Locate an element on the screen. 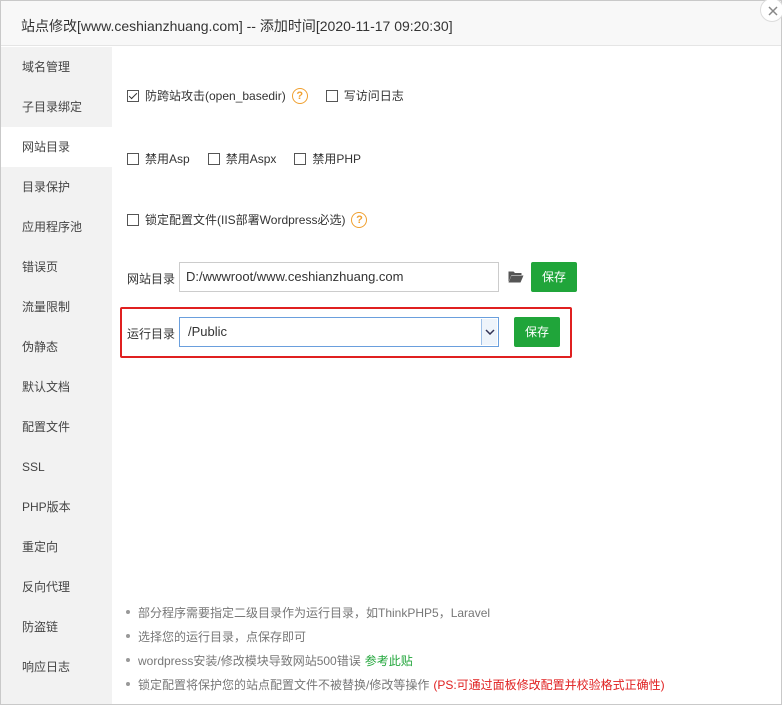 The width and height of the screenshot is (782, 705). sidebar-item-default-doc: 默认文档 is located at coordinates (56, 387).